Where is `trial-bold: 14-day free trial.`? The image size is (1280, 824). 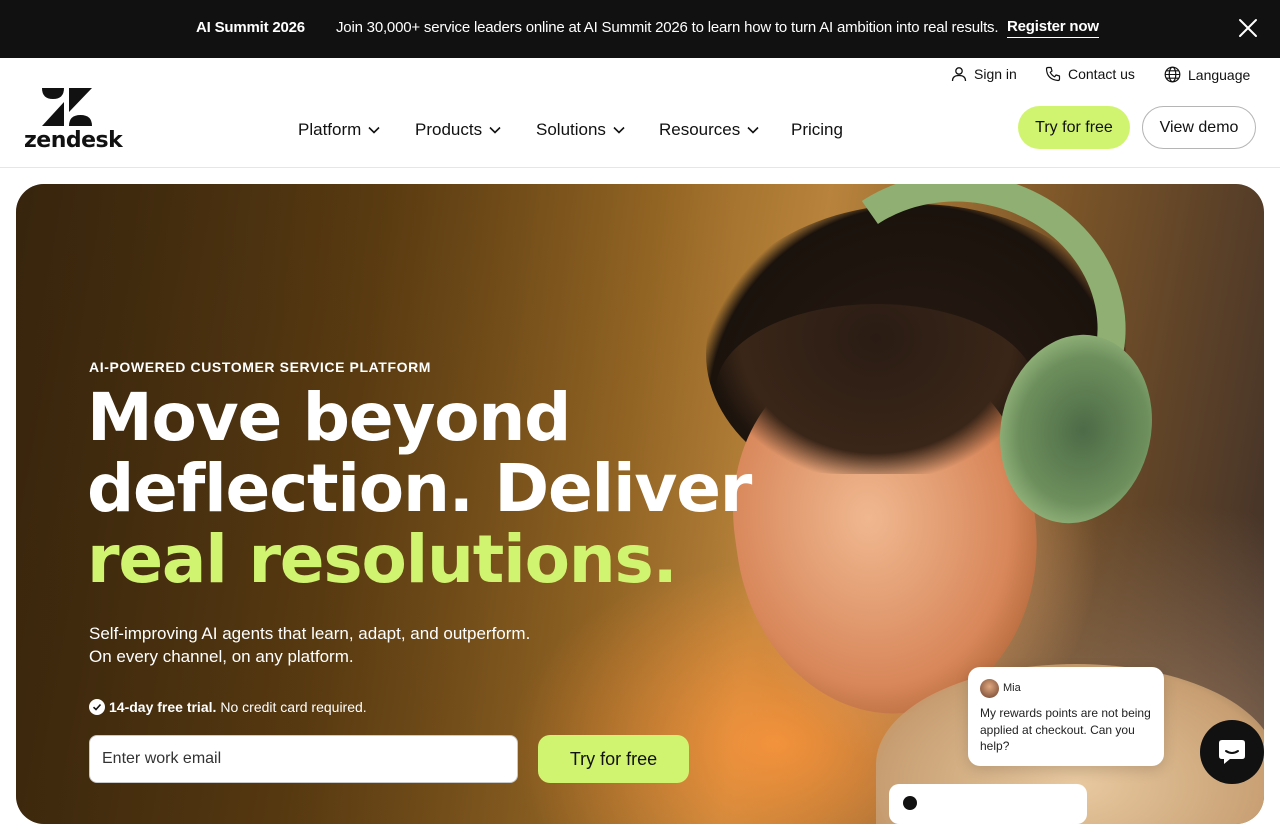 trial-bold: 14-day free trial. is located at coordinates (163, 707).